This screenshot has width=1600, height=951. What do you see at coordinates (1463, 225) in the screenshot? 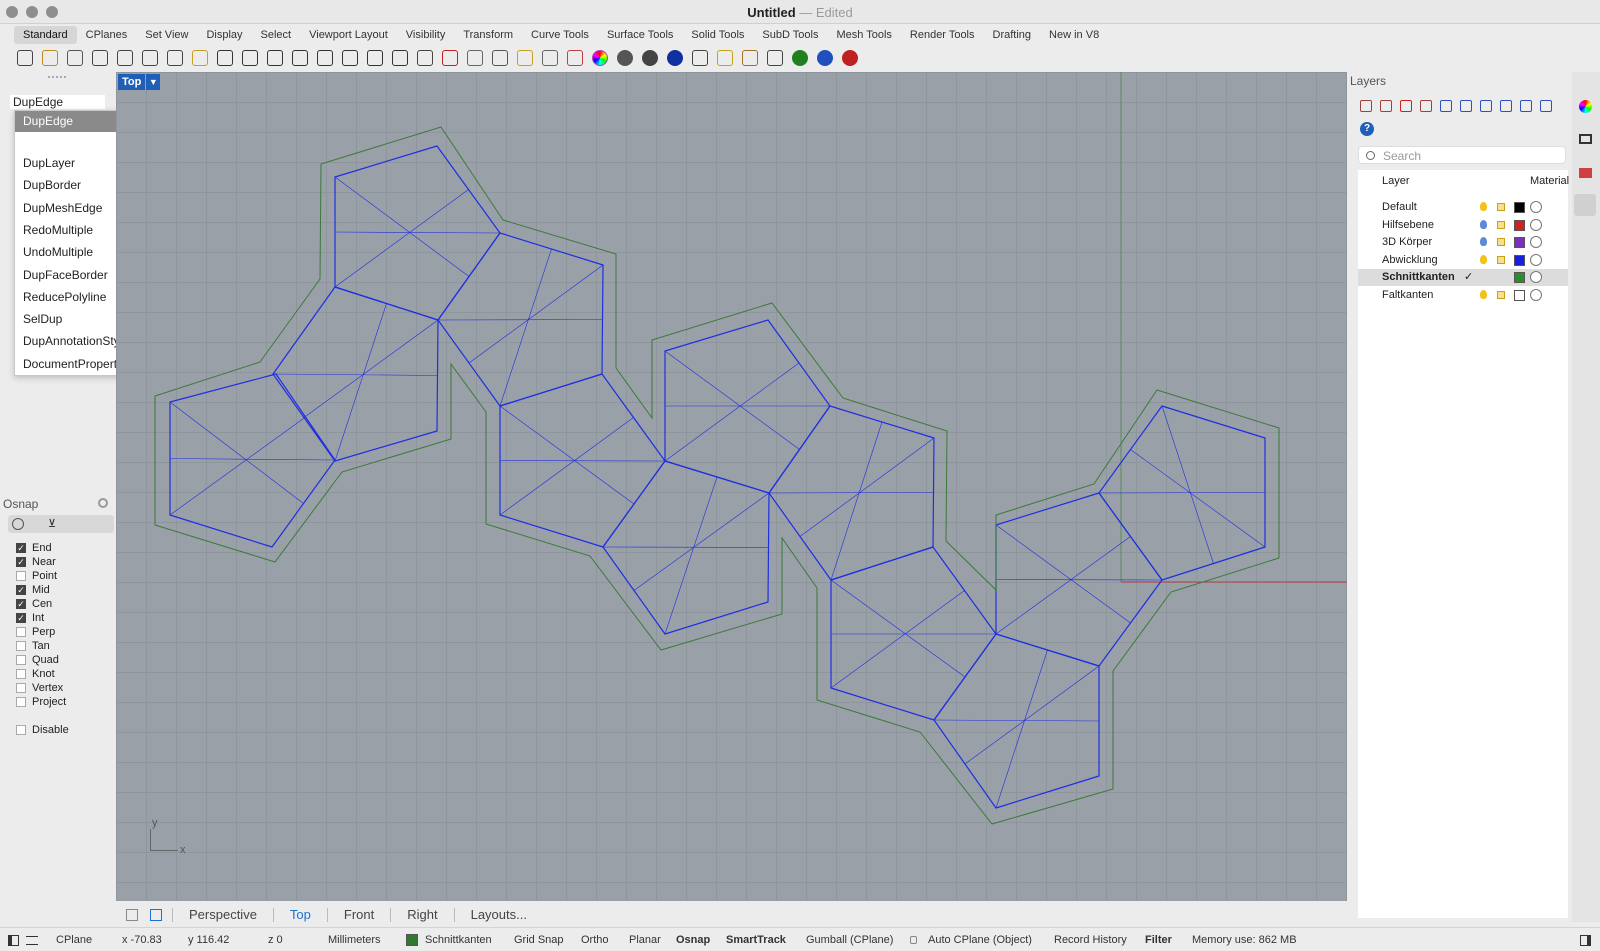
I see `layer-row: Hilfsebene` at bounding box center [1463, 225].